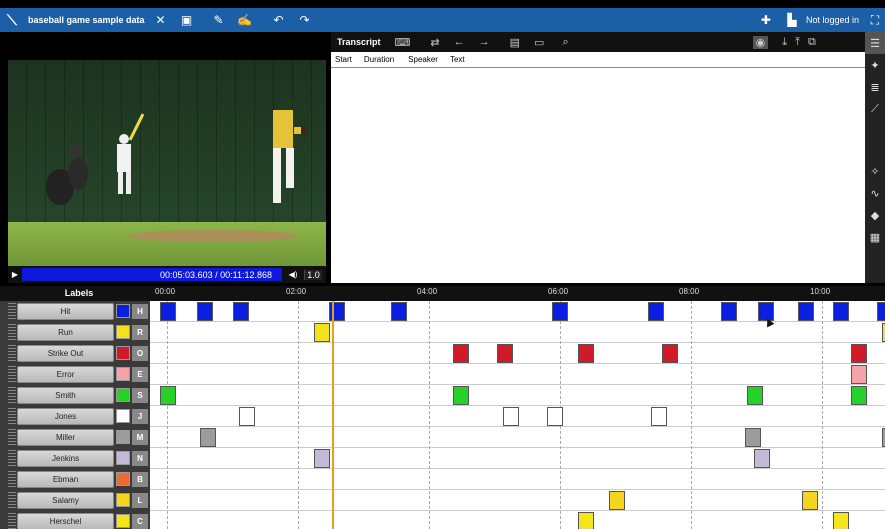  Describe the element at coordinates (313, 274) in the screenshot. I see `playback-speed: 1.0` at that location.